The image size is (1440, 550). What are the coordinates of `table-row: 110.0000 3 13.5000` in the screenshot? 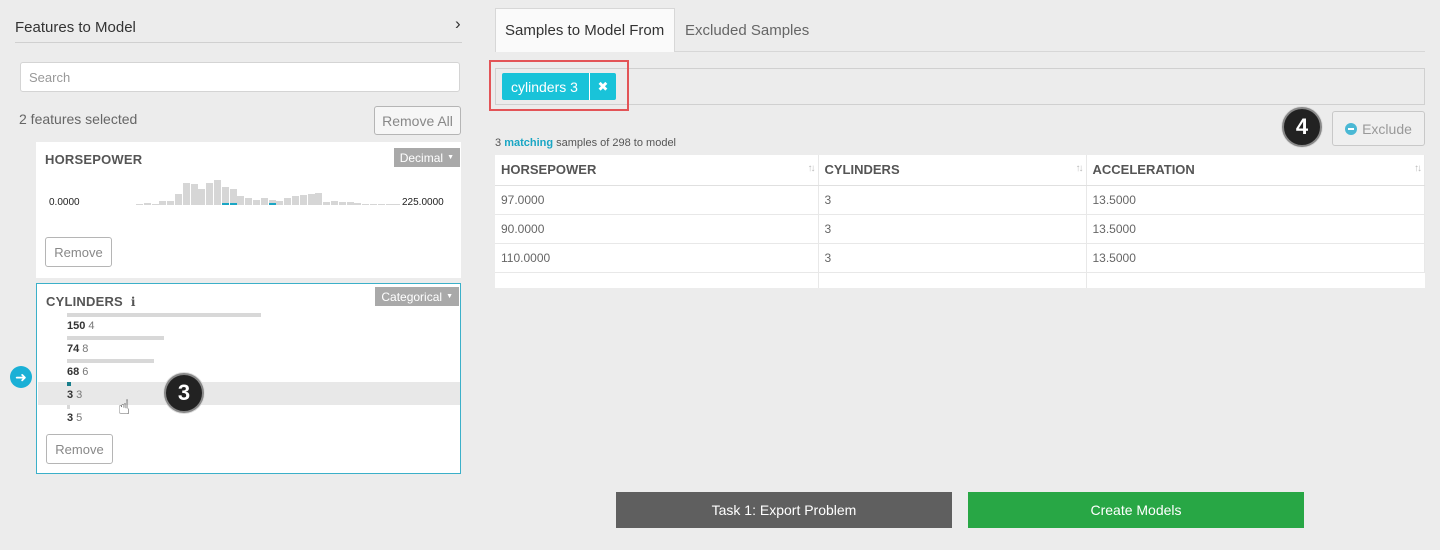 It's located at (960, 258).